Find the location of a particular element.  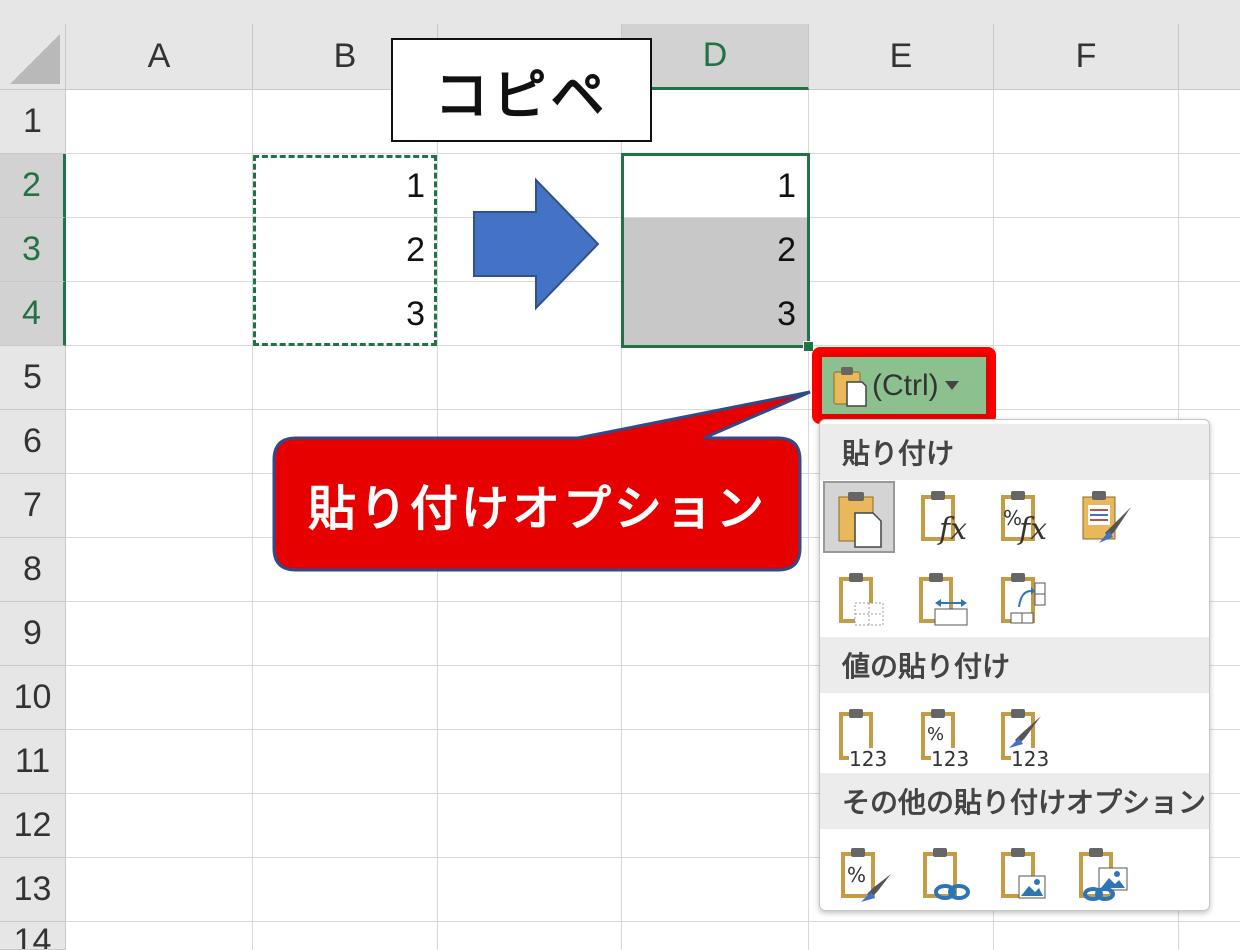

right-arrow-shape is located at coordinates (536, 244).